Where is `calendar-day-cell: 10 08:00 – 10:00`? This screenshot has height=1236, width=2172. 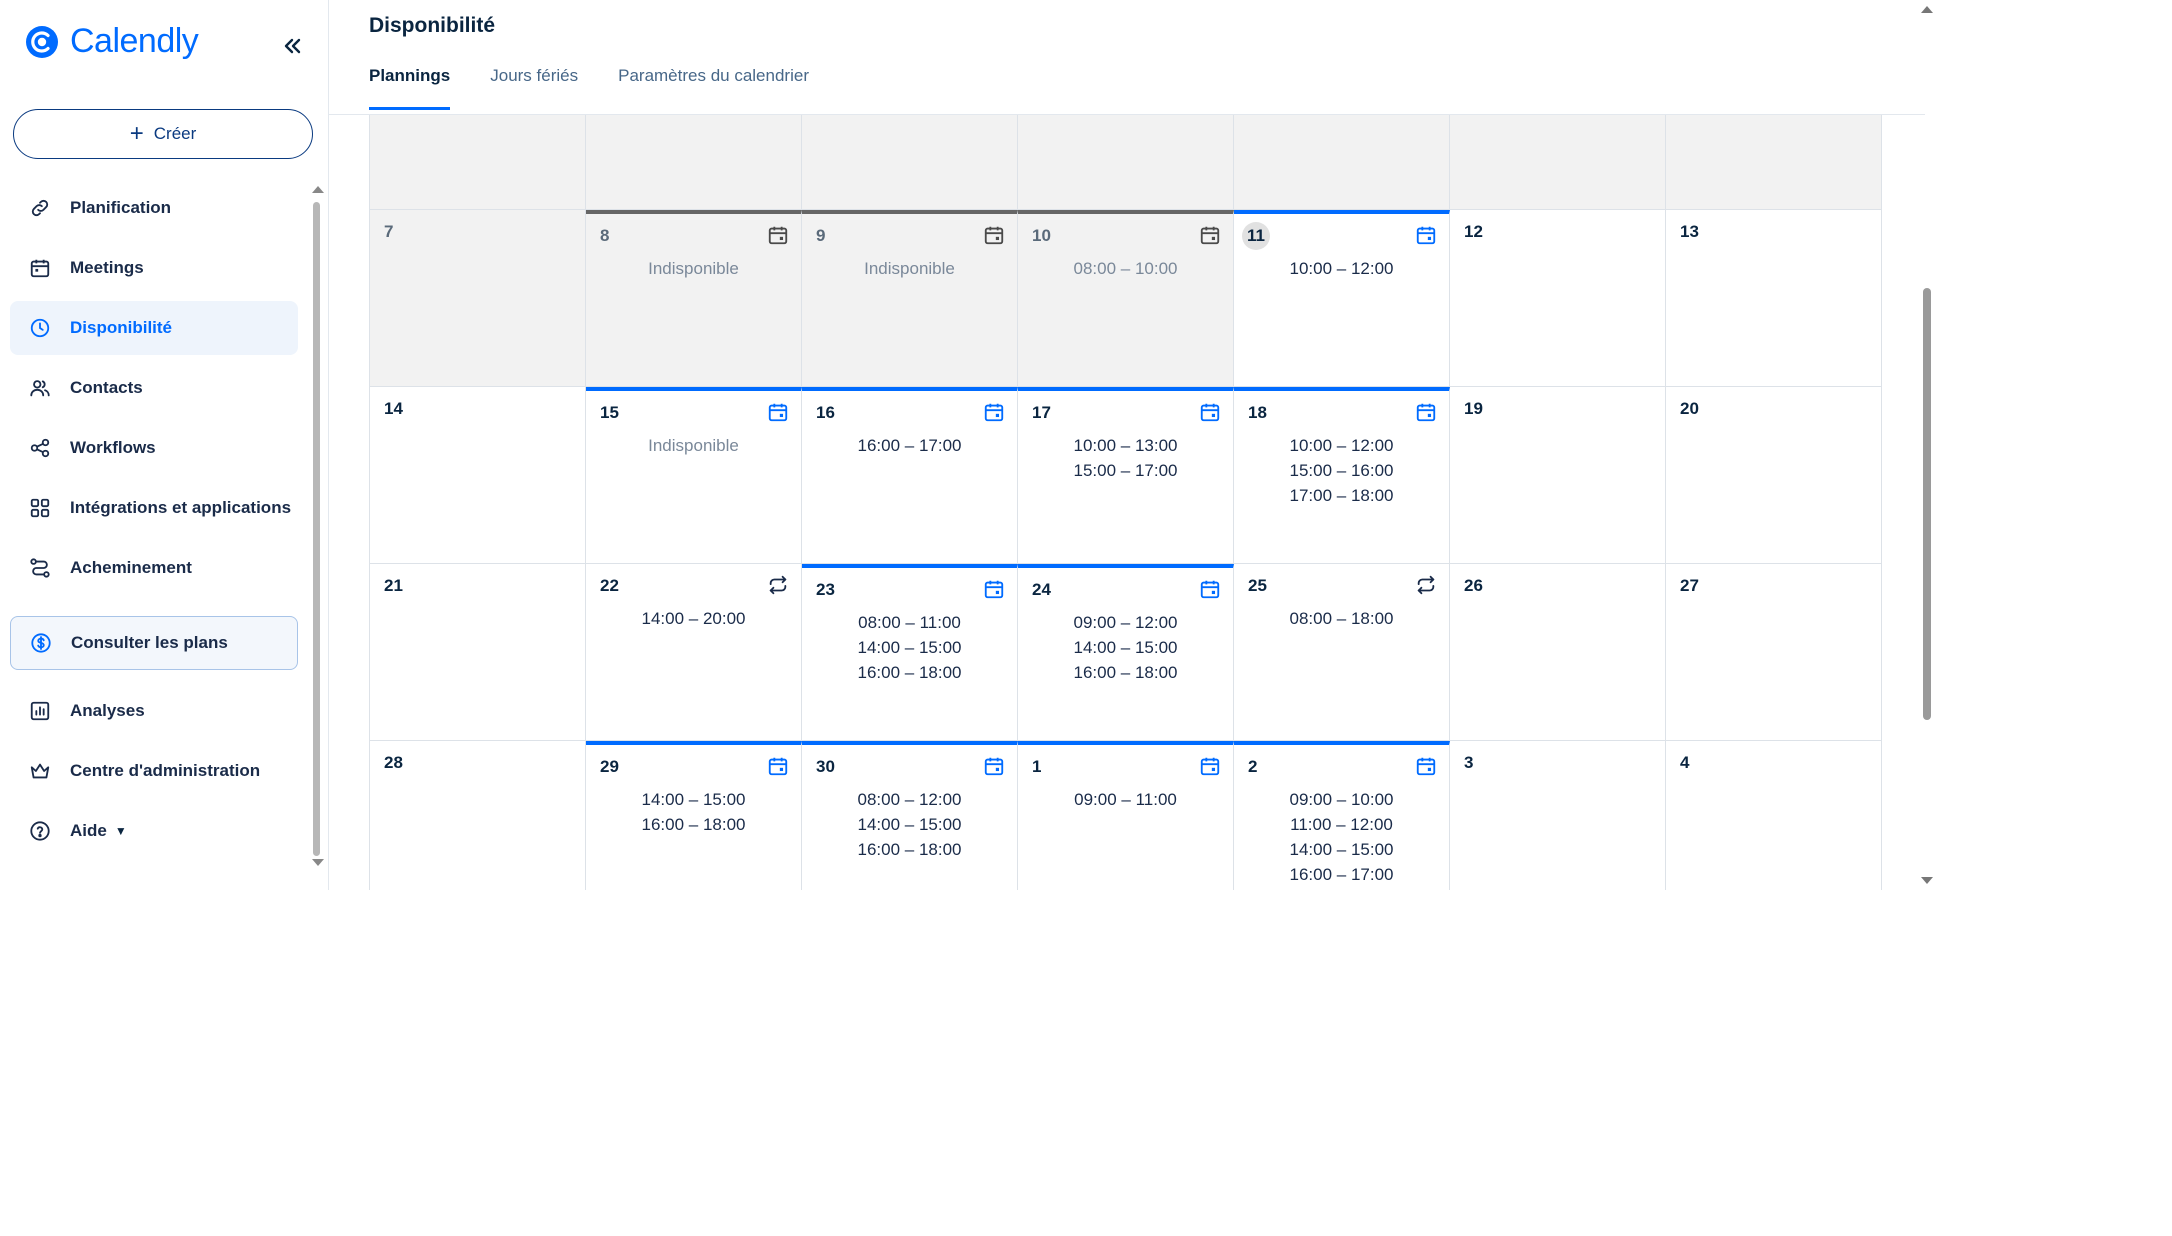 calendar-day-cell: 10 08:00 – 10:00 is located at coordinates (1126, 298).